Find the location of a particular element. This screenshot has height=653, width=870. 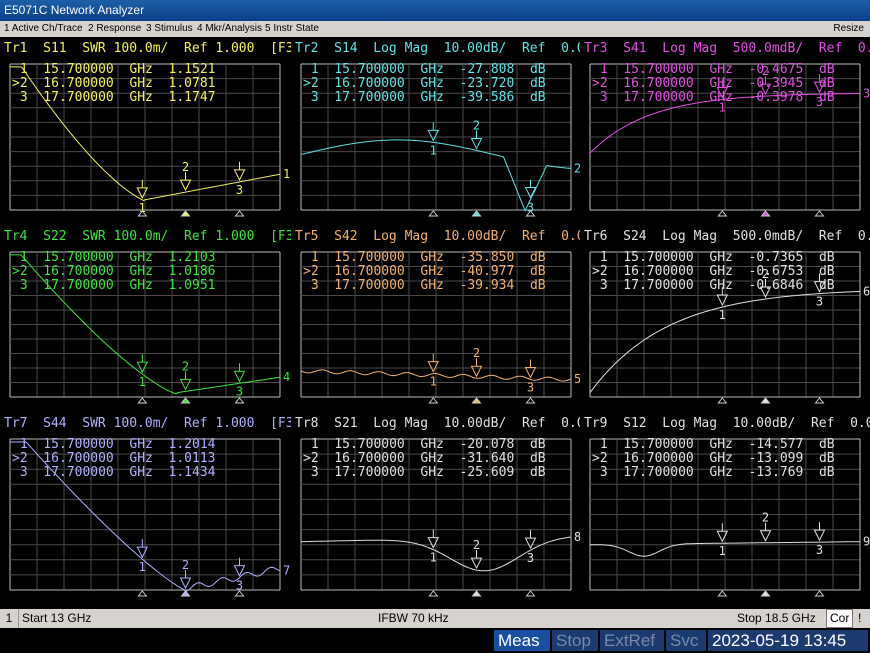

menu-mkr-analysis: 4 Mkr/Analysis is located at coordinates (229, 29).